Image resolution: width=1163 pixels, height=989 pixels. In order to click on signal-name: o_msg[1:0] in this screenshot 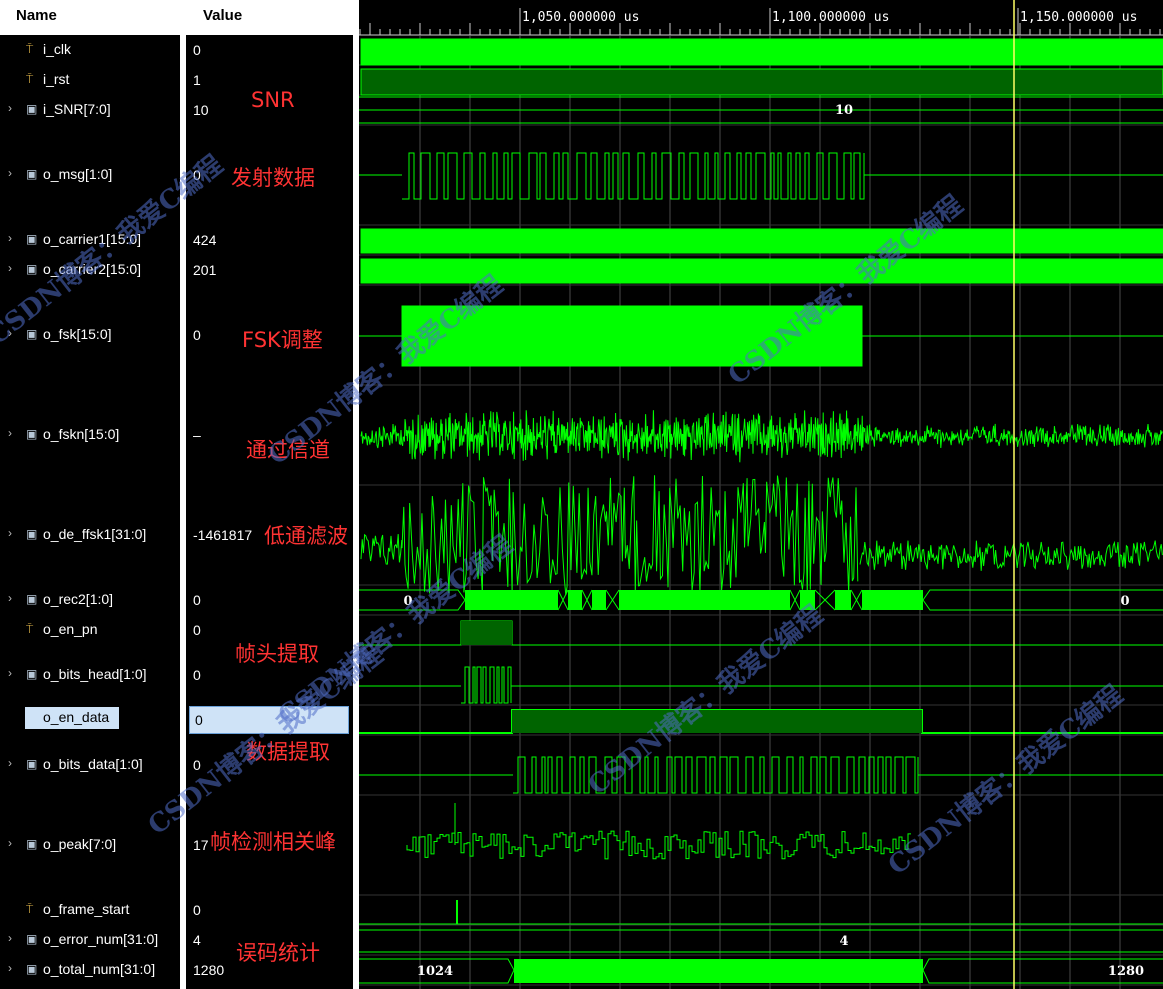, I will do `click(77, 174)`.